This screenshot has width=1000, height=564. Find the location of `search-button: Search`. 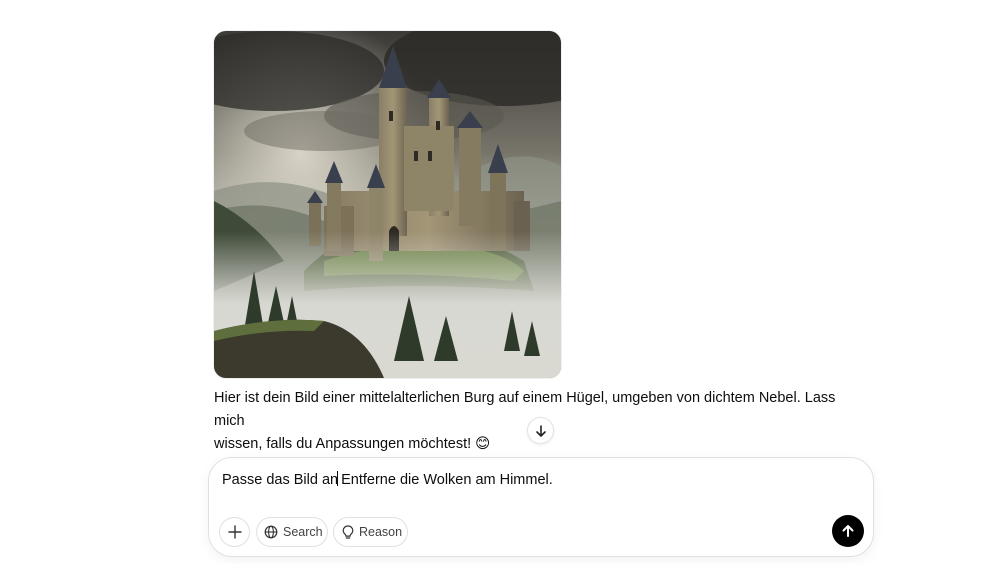

search-button: Search is located at coordinates (292, 532).